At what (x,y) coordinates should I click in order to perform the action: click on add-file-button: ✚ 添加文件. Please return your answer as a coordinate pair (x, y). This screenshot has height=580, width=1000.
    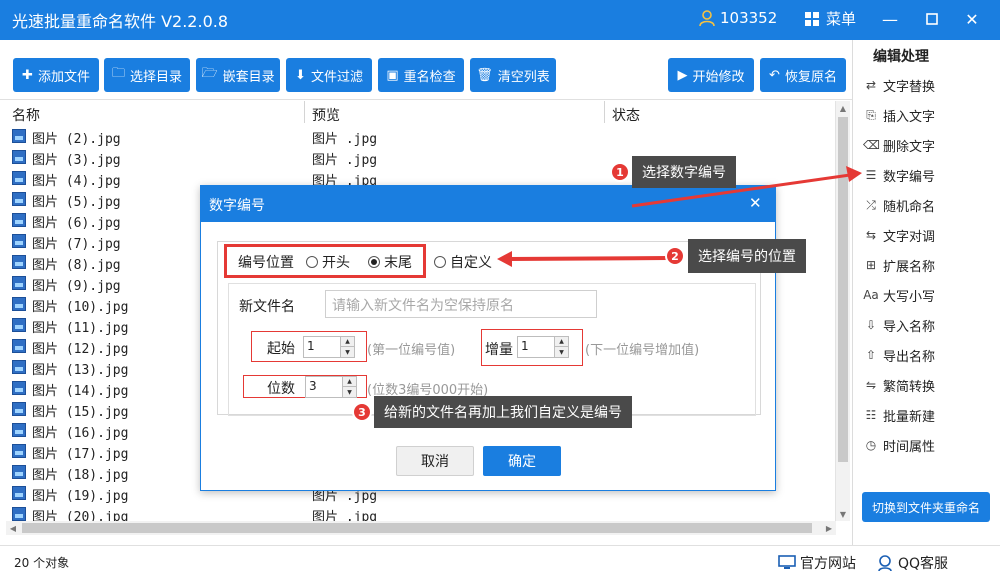
    Looking at the image, I should click on (56, 75).